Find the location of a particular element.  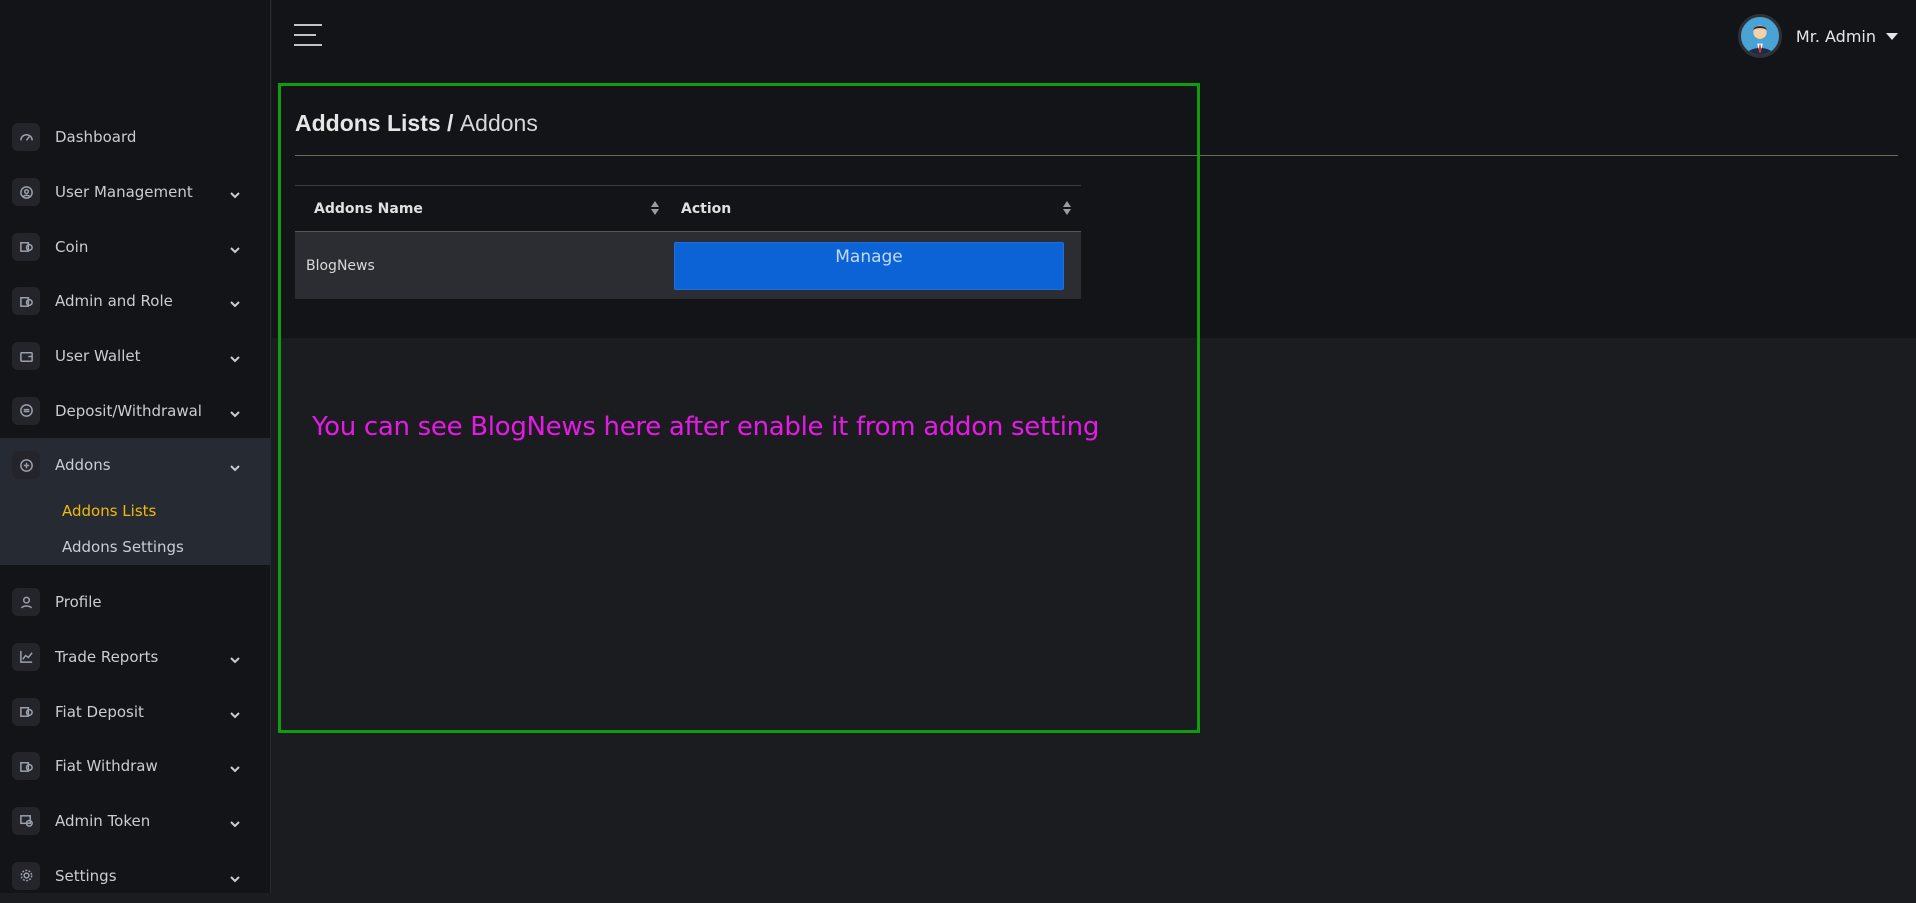

table-row: BlogNews Manage is located at coordinates (688, 265).